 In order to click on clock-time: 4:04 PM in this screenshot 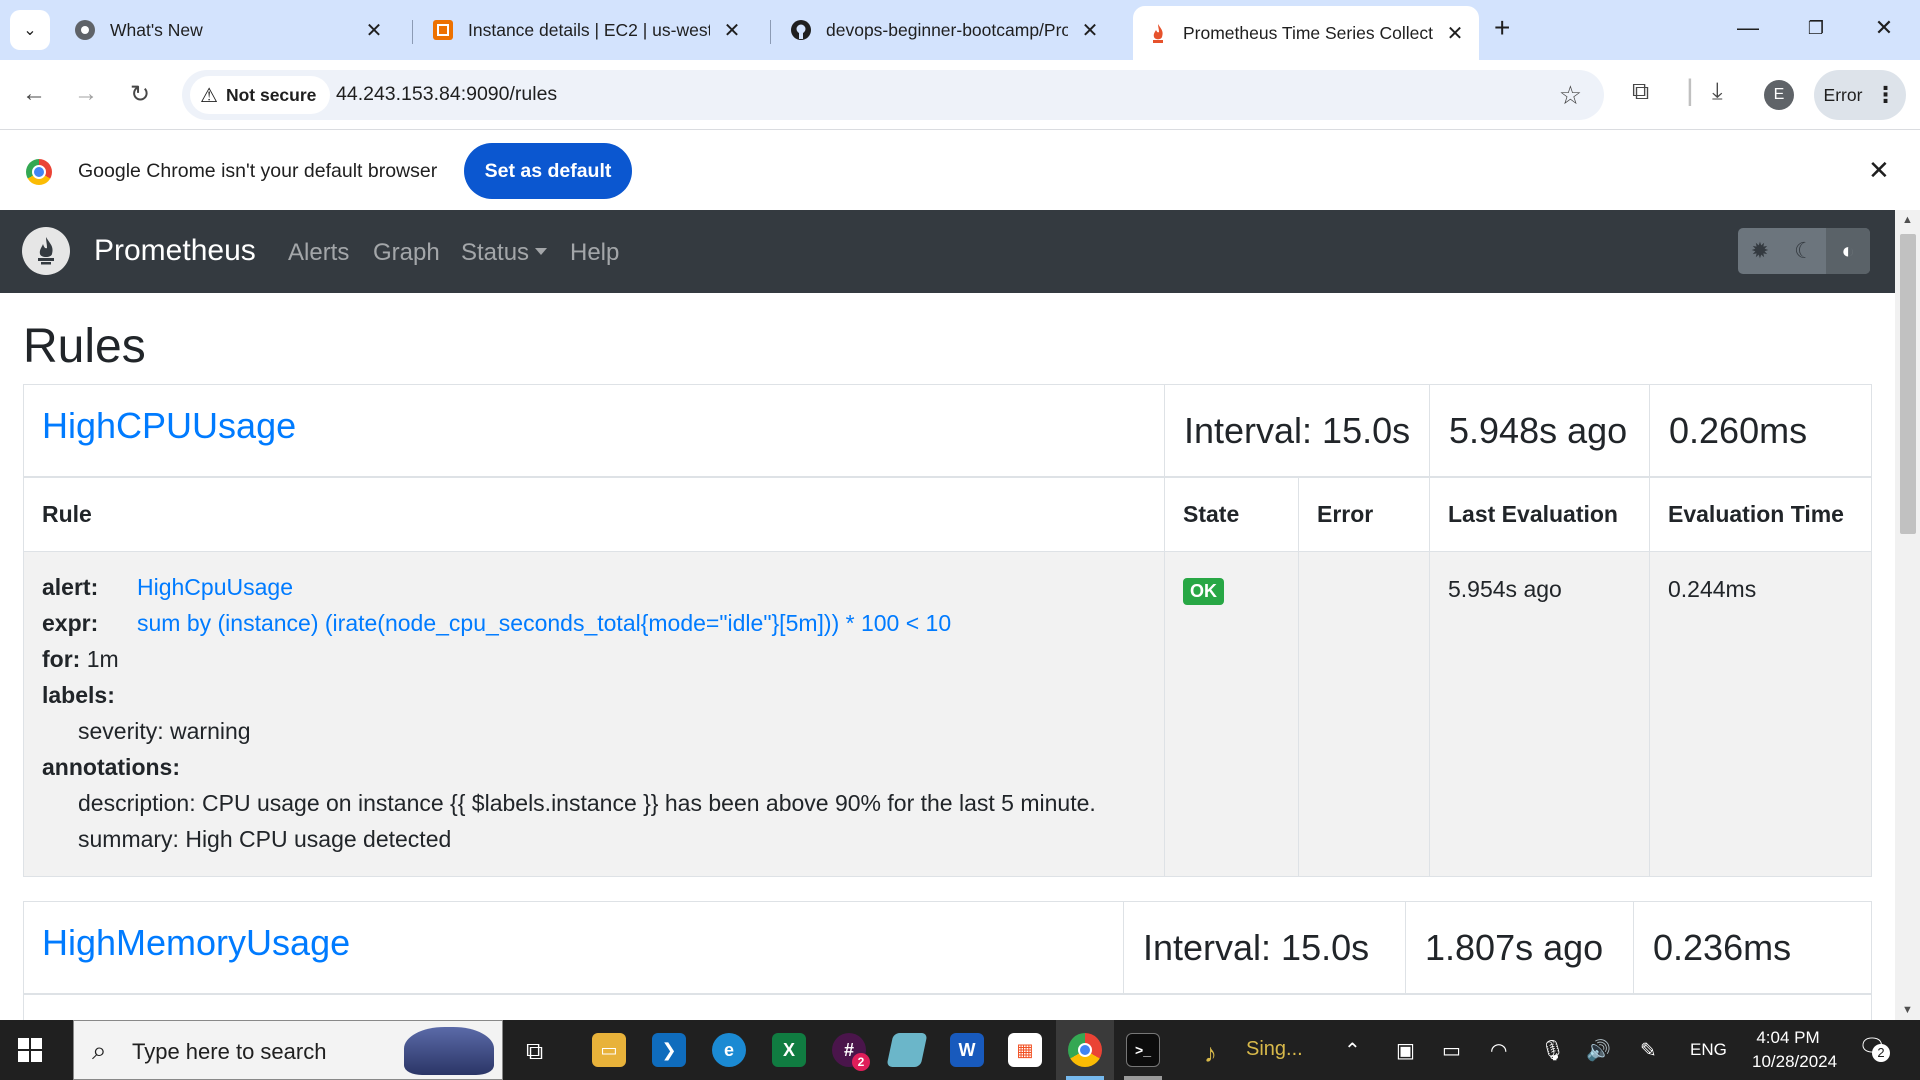, I will do `click(1788, 1037)`.